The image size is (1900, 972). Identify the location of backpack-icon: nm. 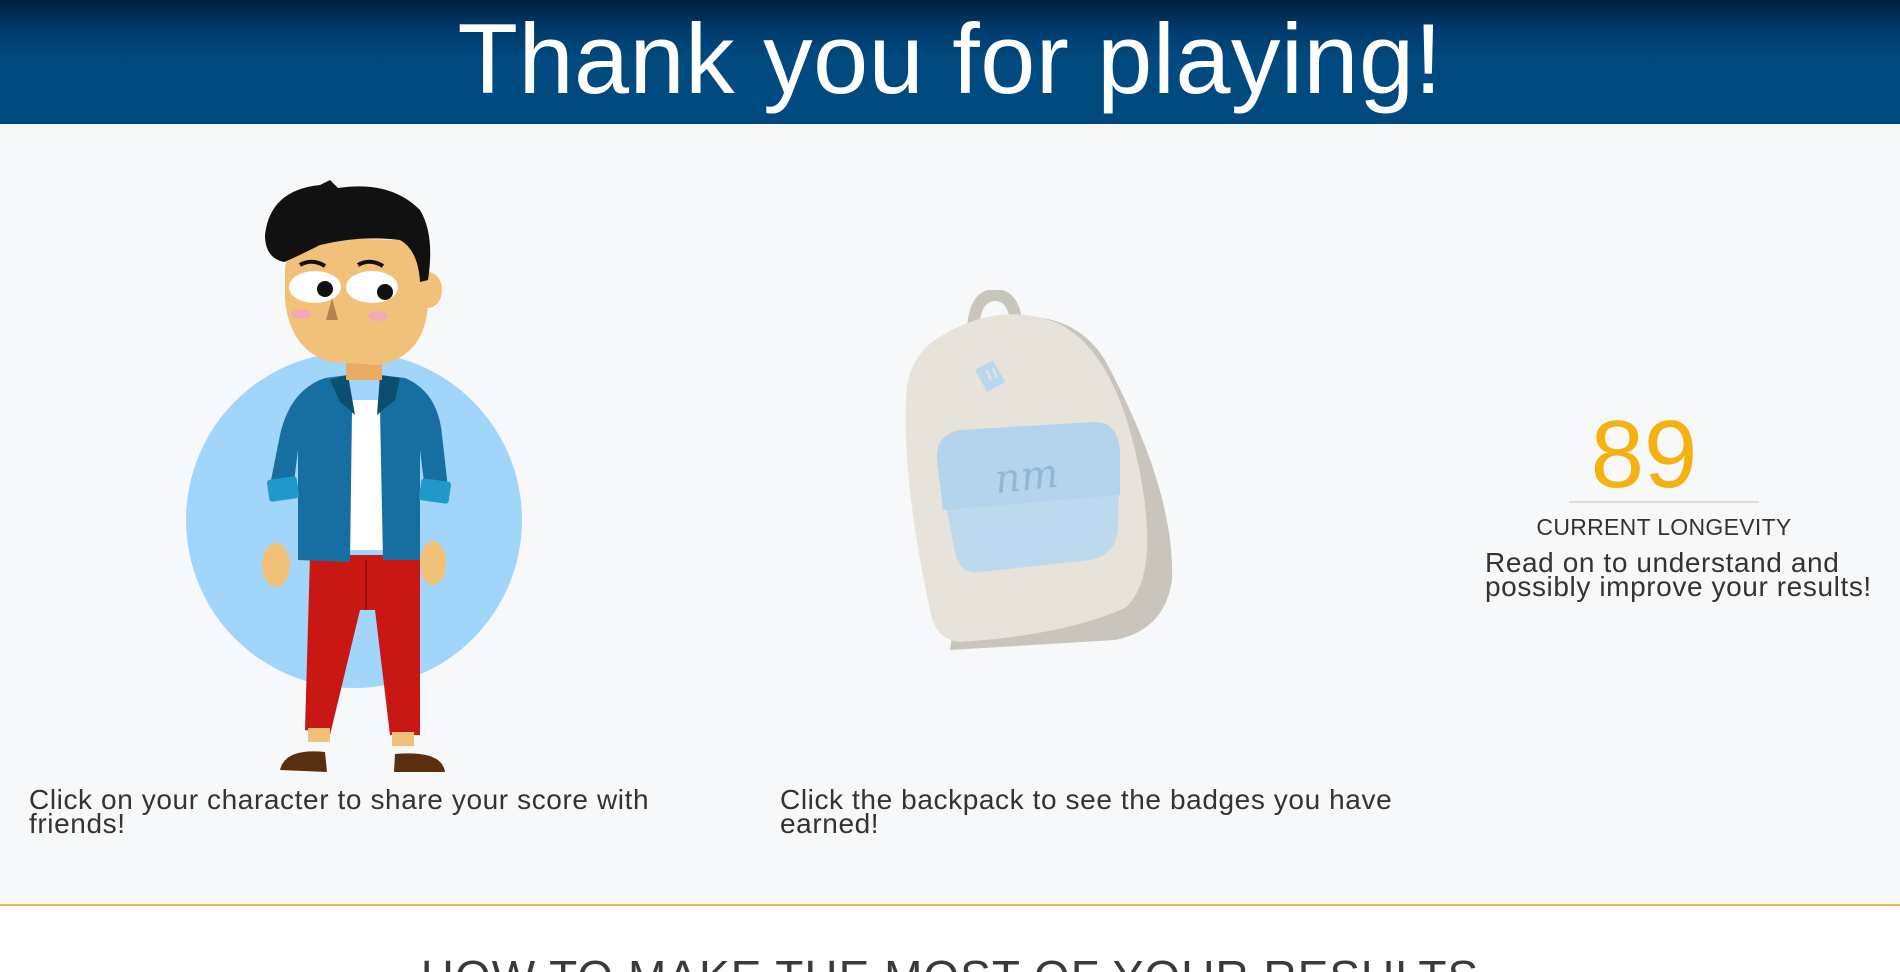
(1039, 469).